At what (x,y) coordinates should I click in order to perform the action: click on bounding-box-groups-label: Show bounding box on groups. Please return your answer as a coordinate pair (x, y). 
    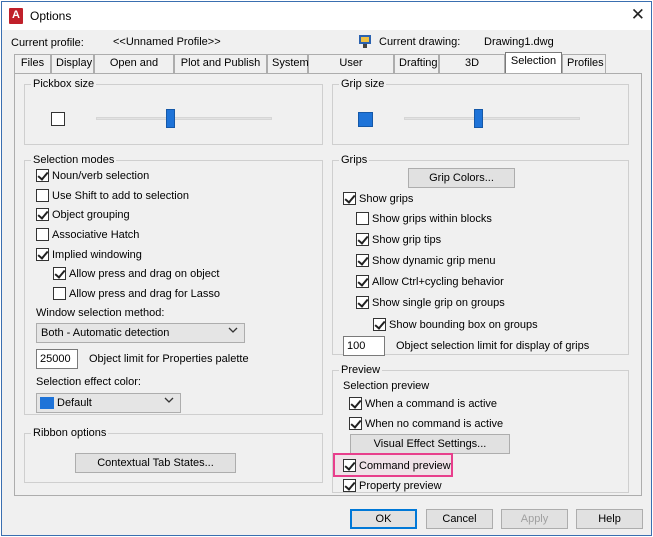
    Looking at the image, I should click on (463, 325).